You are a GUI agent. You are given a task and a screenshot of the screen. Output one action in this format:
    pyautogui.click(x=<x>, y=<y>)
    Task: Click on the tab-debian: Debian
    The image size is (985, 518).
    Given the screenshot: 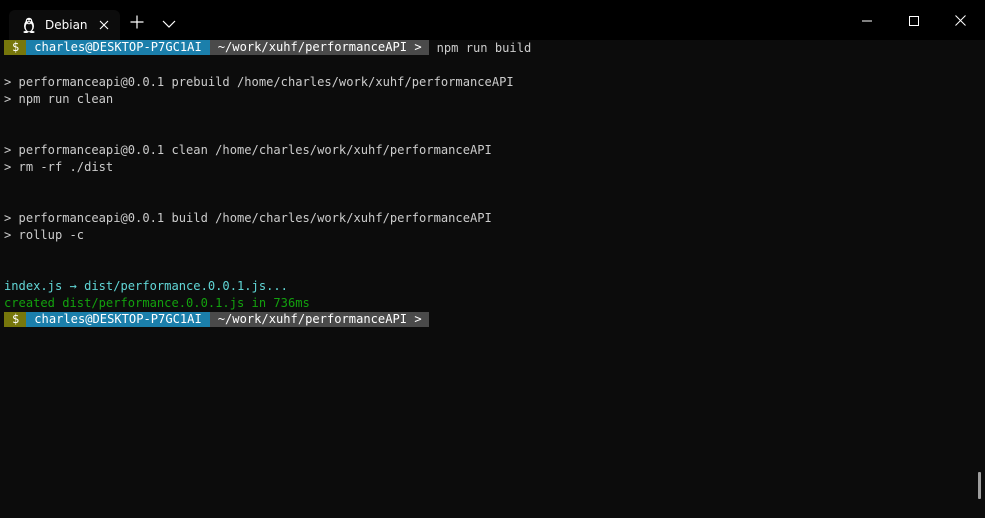 What is the action you would take?
    pyautogui.click(x=64, y=25)
    